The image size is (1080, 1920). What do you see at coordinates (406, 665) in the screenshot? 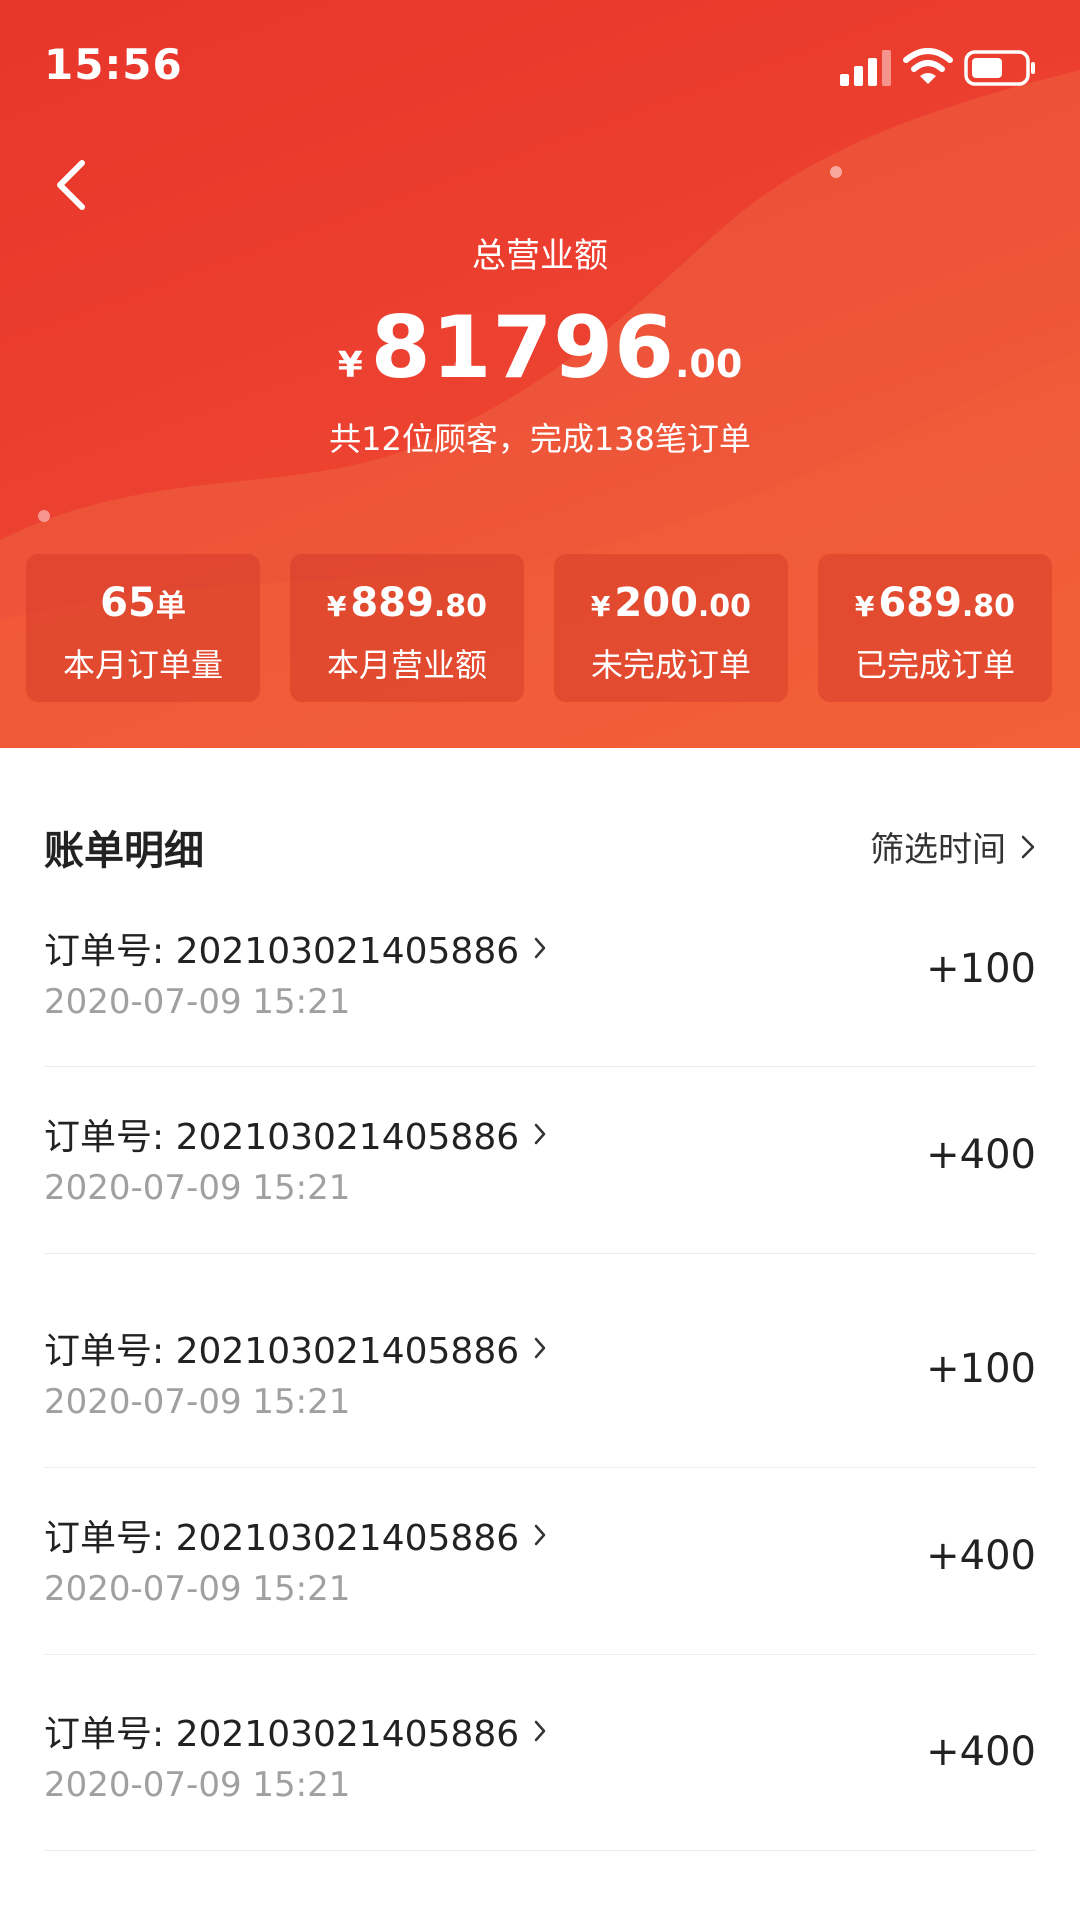
I see `stat-label: 本月营业额` at bounding box center [406, 665].